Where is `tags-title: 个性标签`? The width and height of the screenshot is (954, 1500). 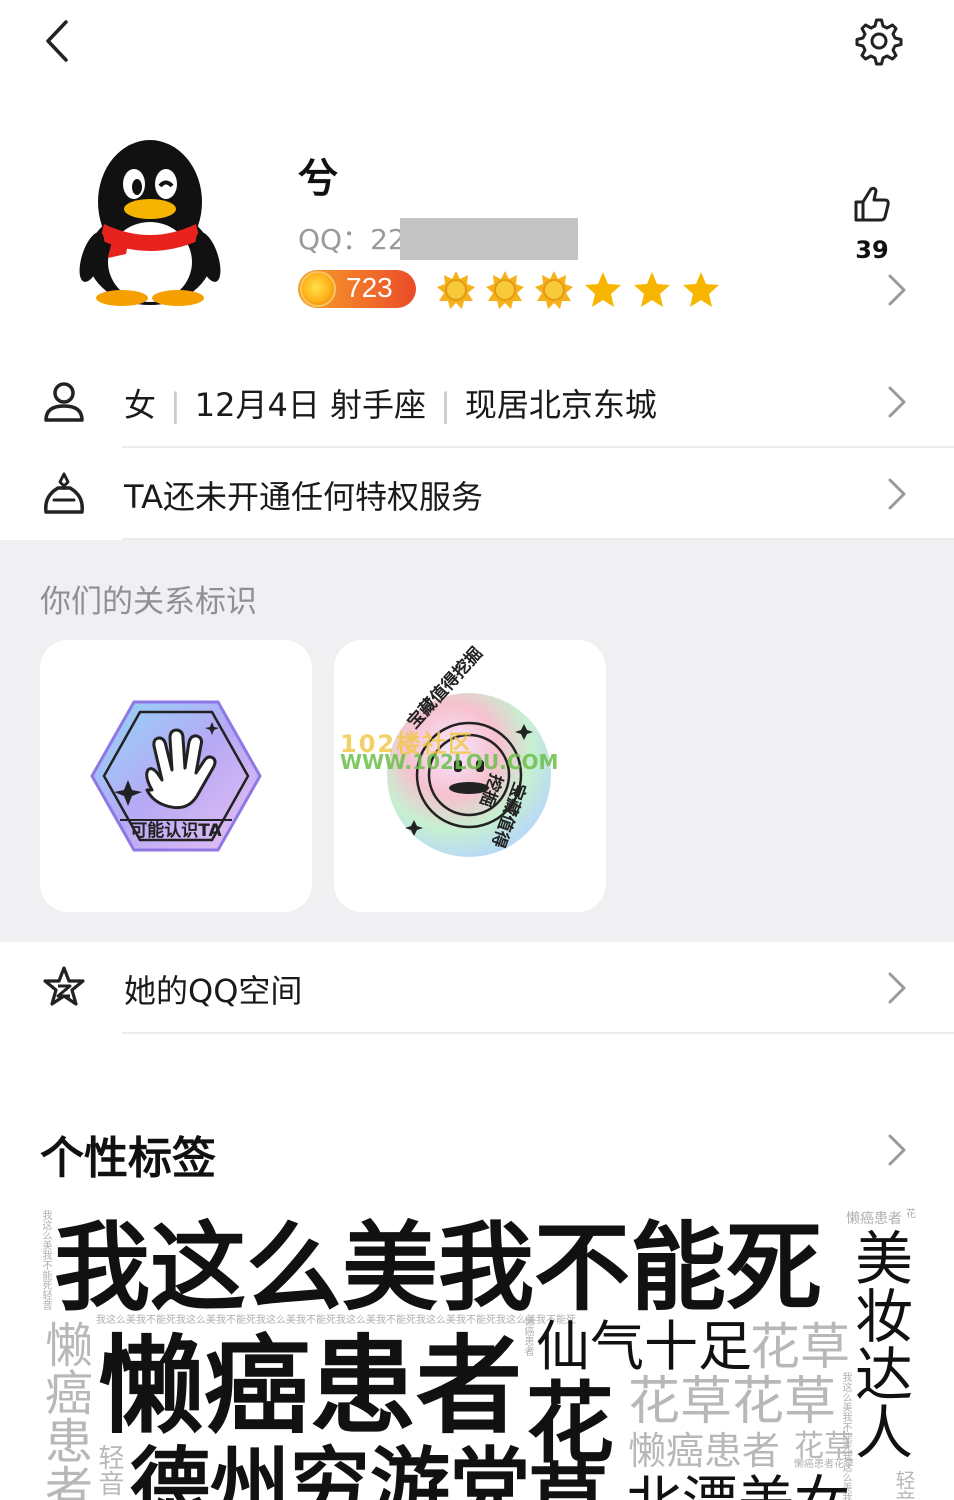 tags-title: 个性标签 is located at coordinates (128, 1158).